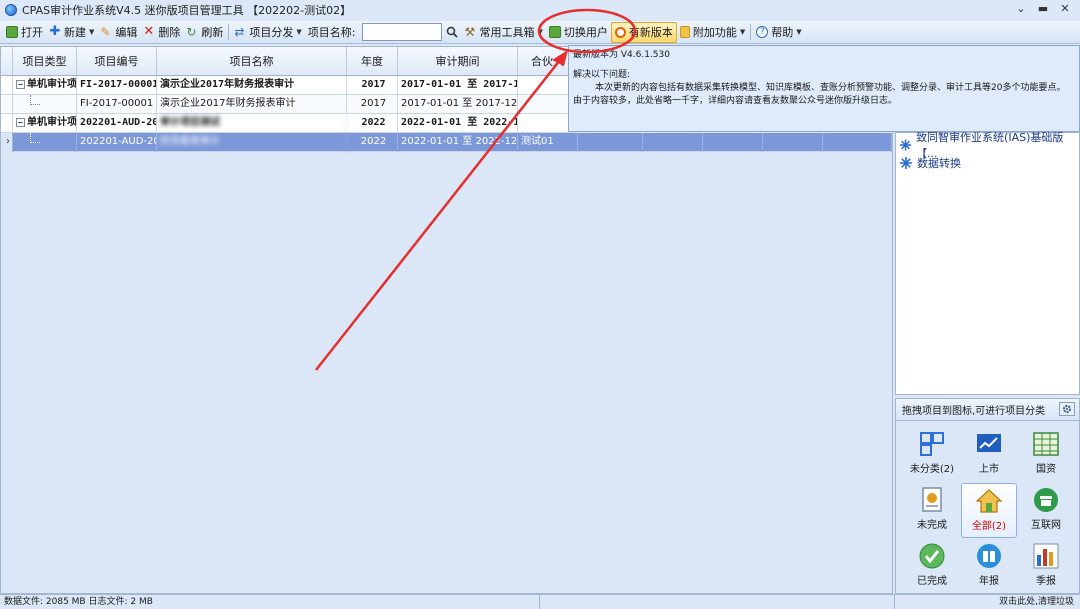  I want to click on distribute-button: ⇄ 项目分发 ▼, so click(267, 32).